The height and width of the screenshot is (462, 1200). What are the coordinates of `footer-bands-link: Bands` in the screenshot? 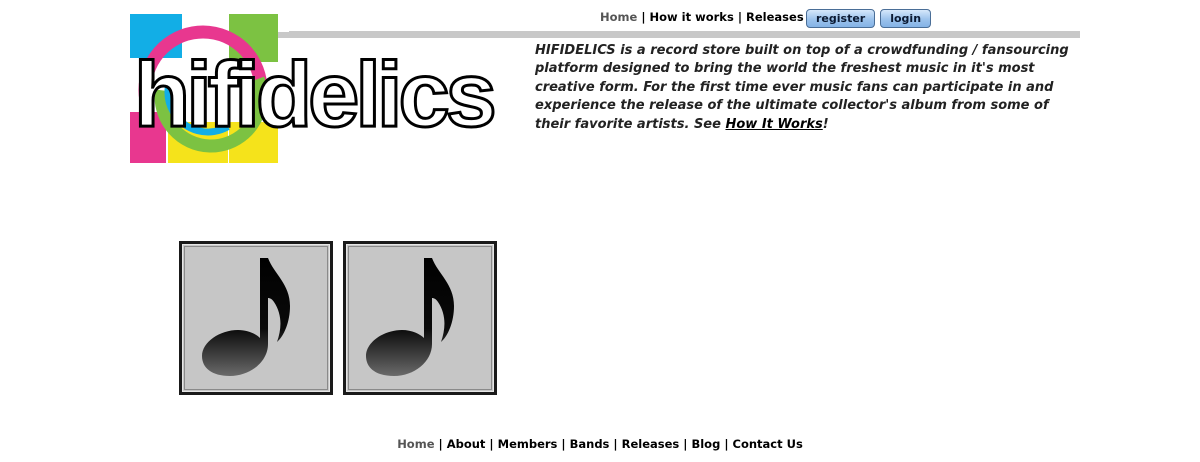 It's located at (590, 444).